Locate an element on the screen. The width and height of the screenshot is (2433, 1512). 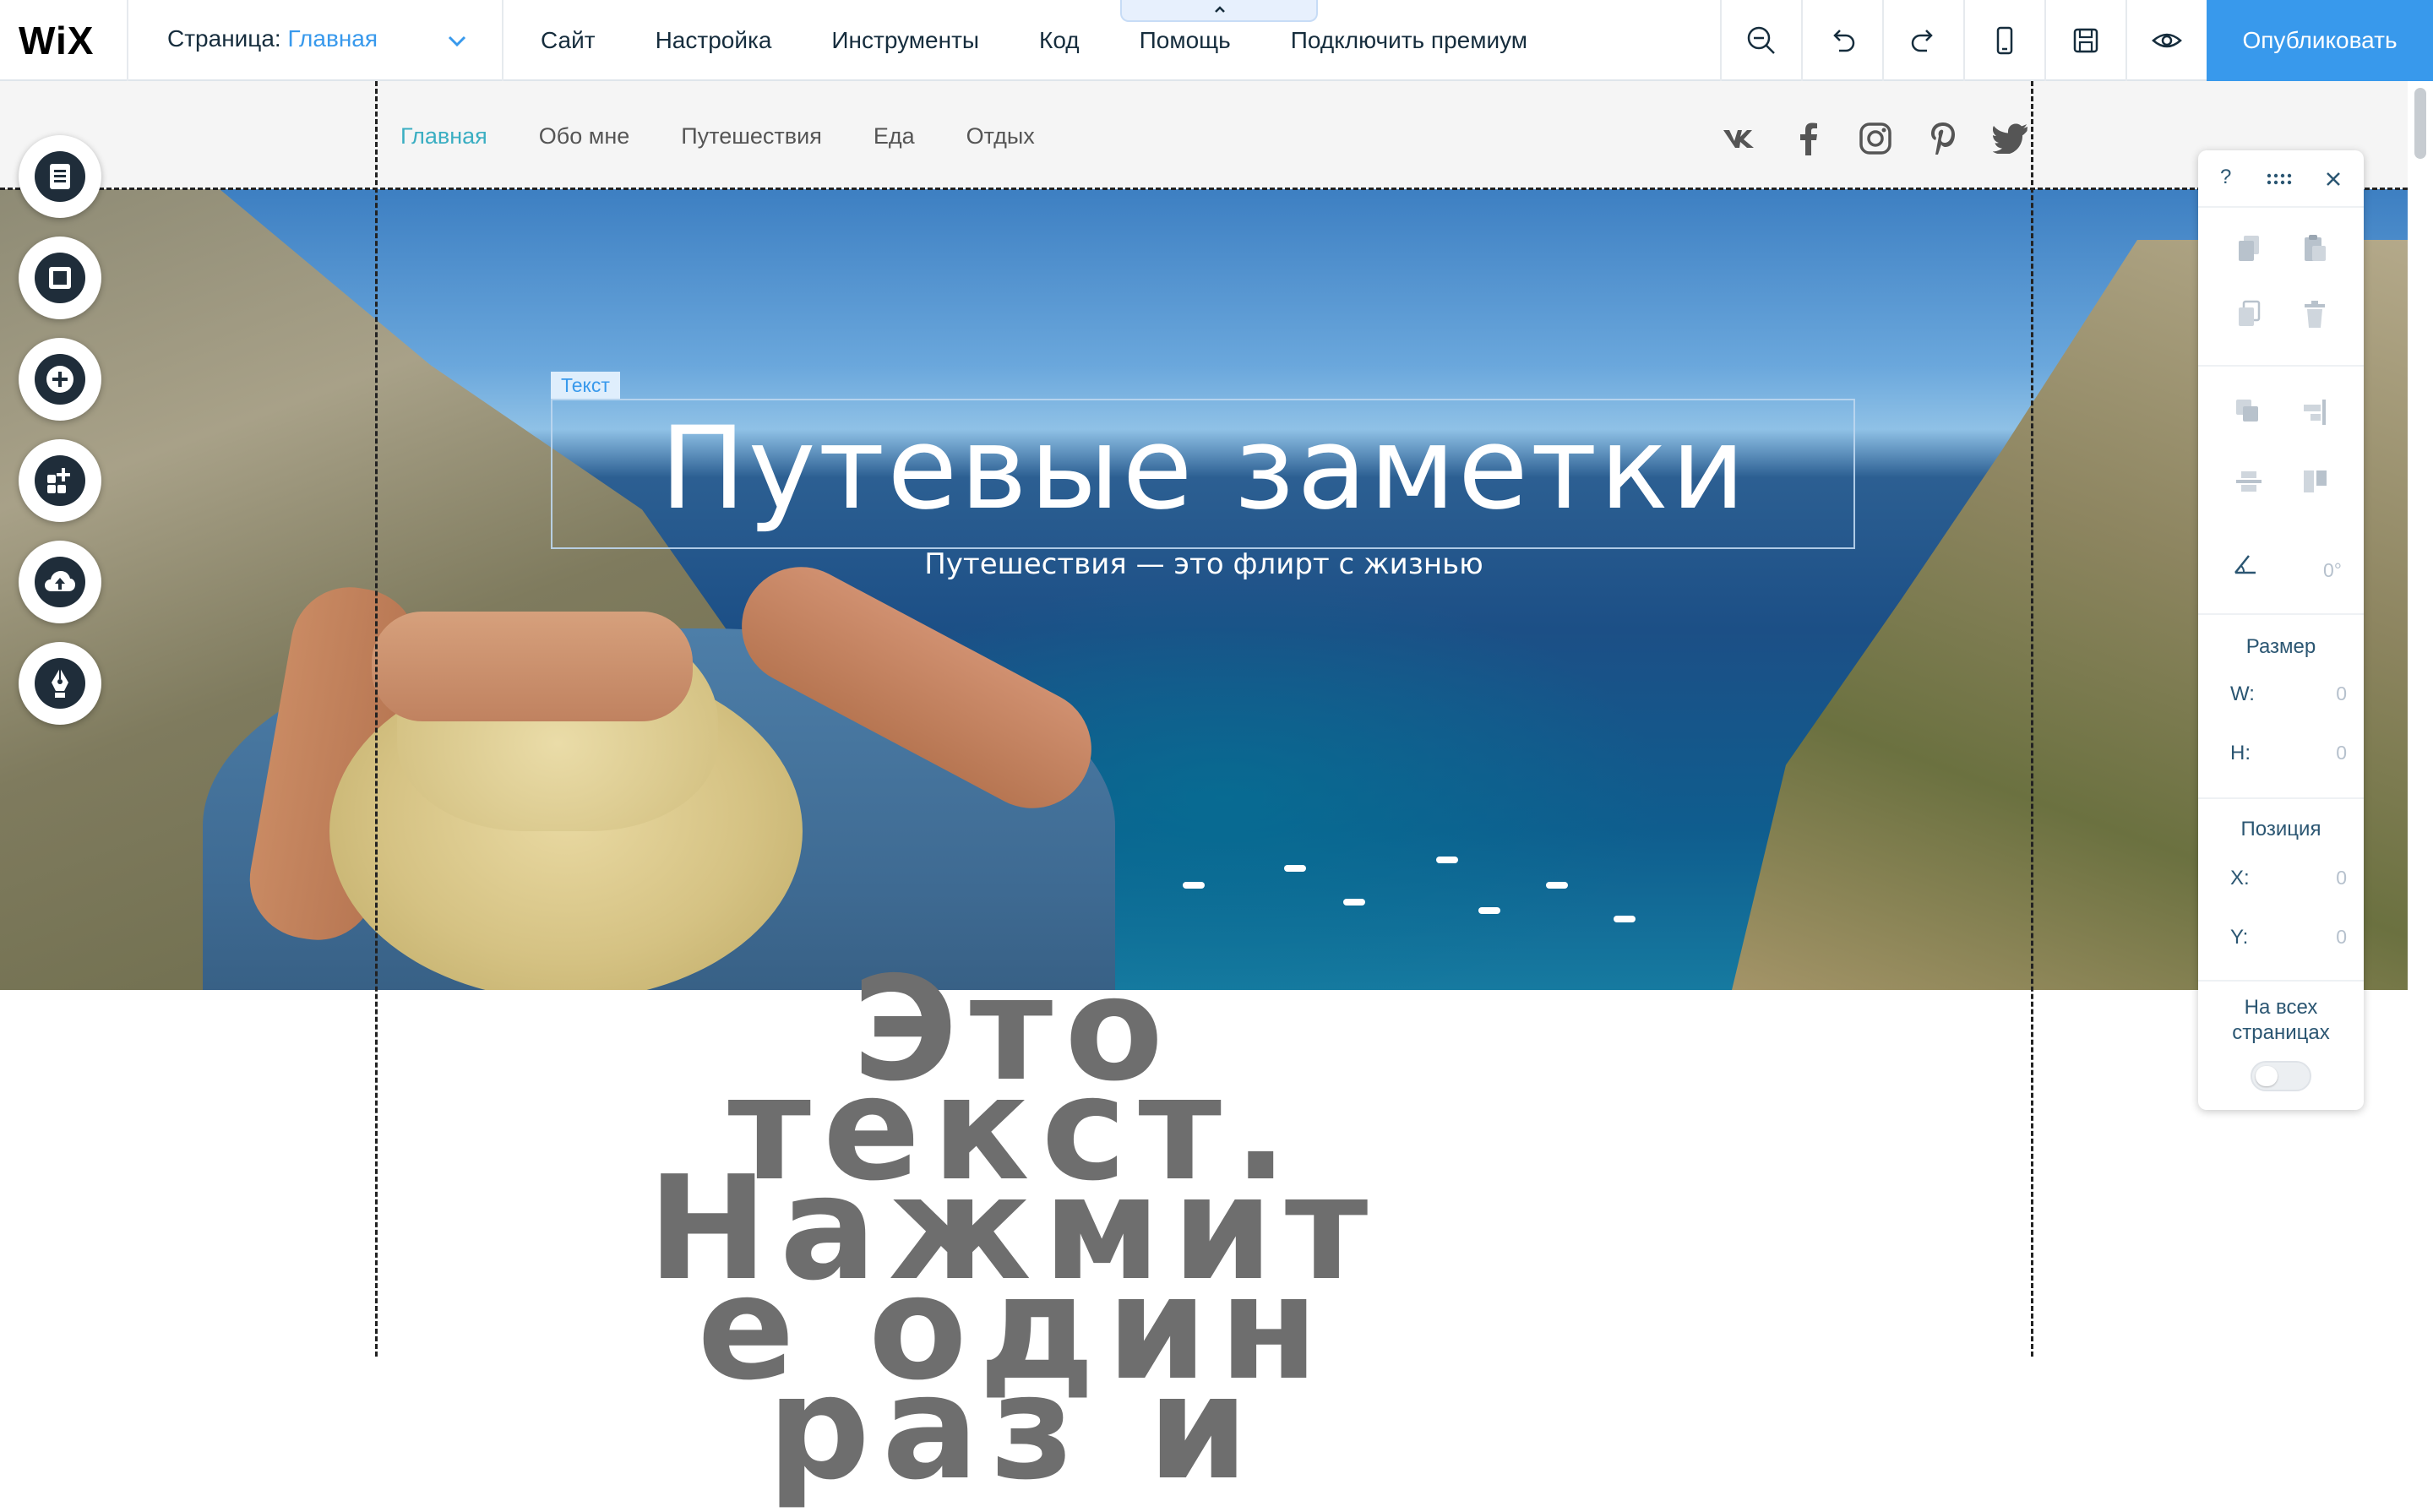
nav-about: Обо мне is located at coordinates (584, 136).